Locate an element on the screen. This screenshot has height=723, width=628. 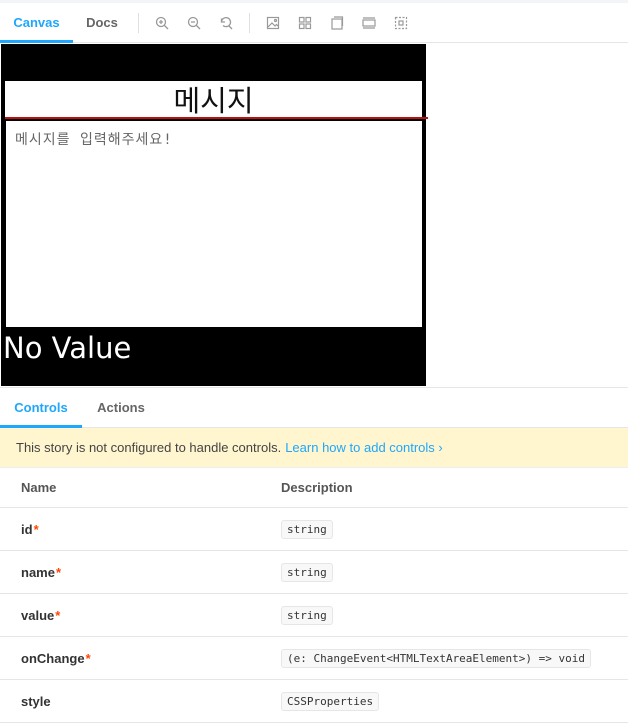
prop-name: value * is located at coordinates (40, 615).